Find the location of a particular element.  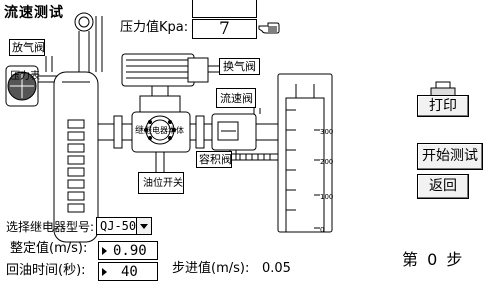

change-valve-label: 换气阀 is located at coordinates (239, 66).